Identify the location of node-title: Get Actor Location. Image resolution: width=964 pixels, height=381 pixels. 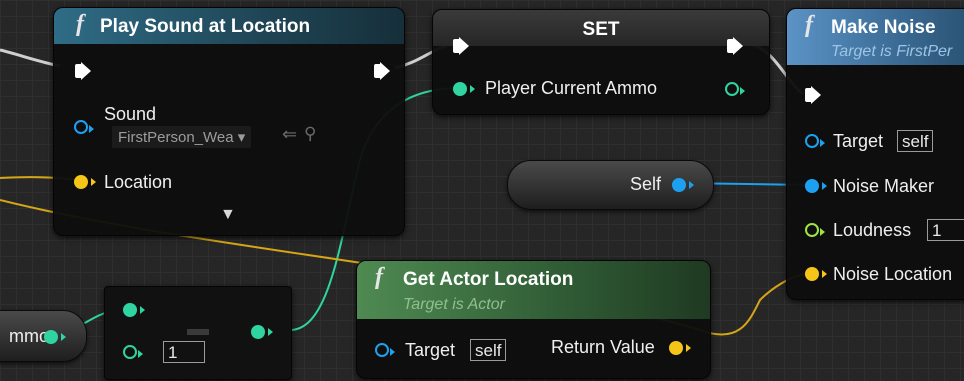
(488, 279).